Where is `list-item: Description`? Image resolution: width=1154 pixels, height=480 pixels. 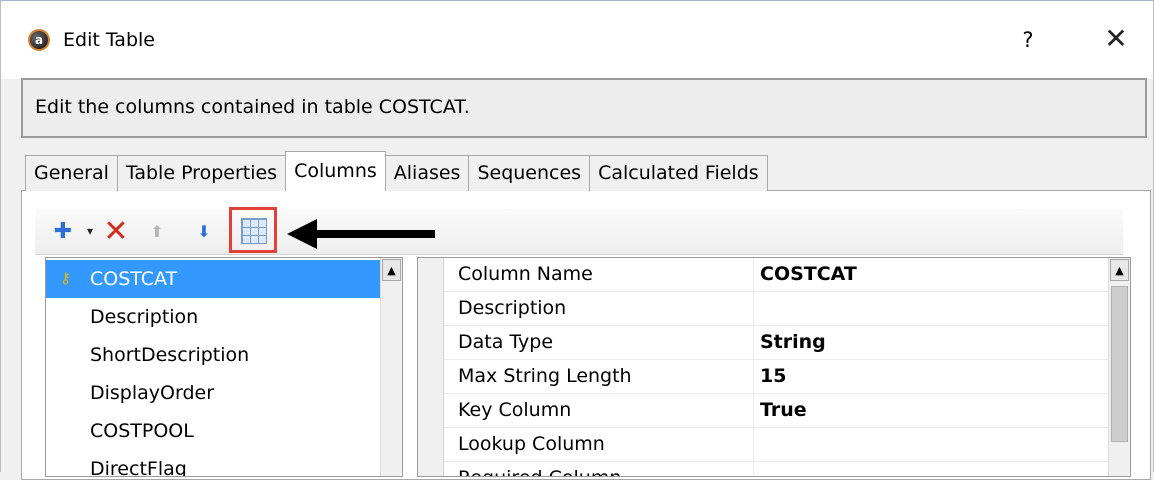 list-item: Description is located at coordinates (214, 317).